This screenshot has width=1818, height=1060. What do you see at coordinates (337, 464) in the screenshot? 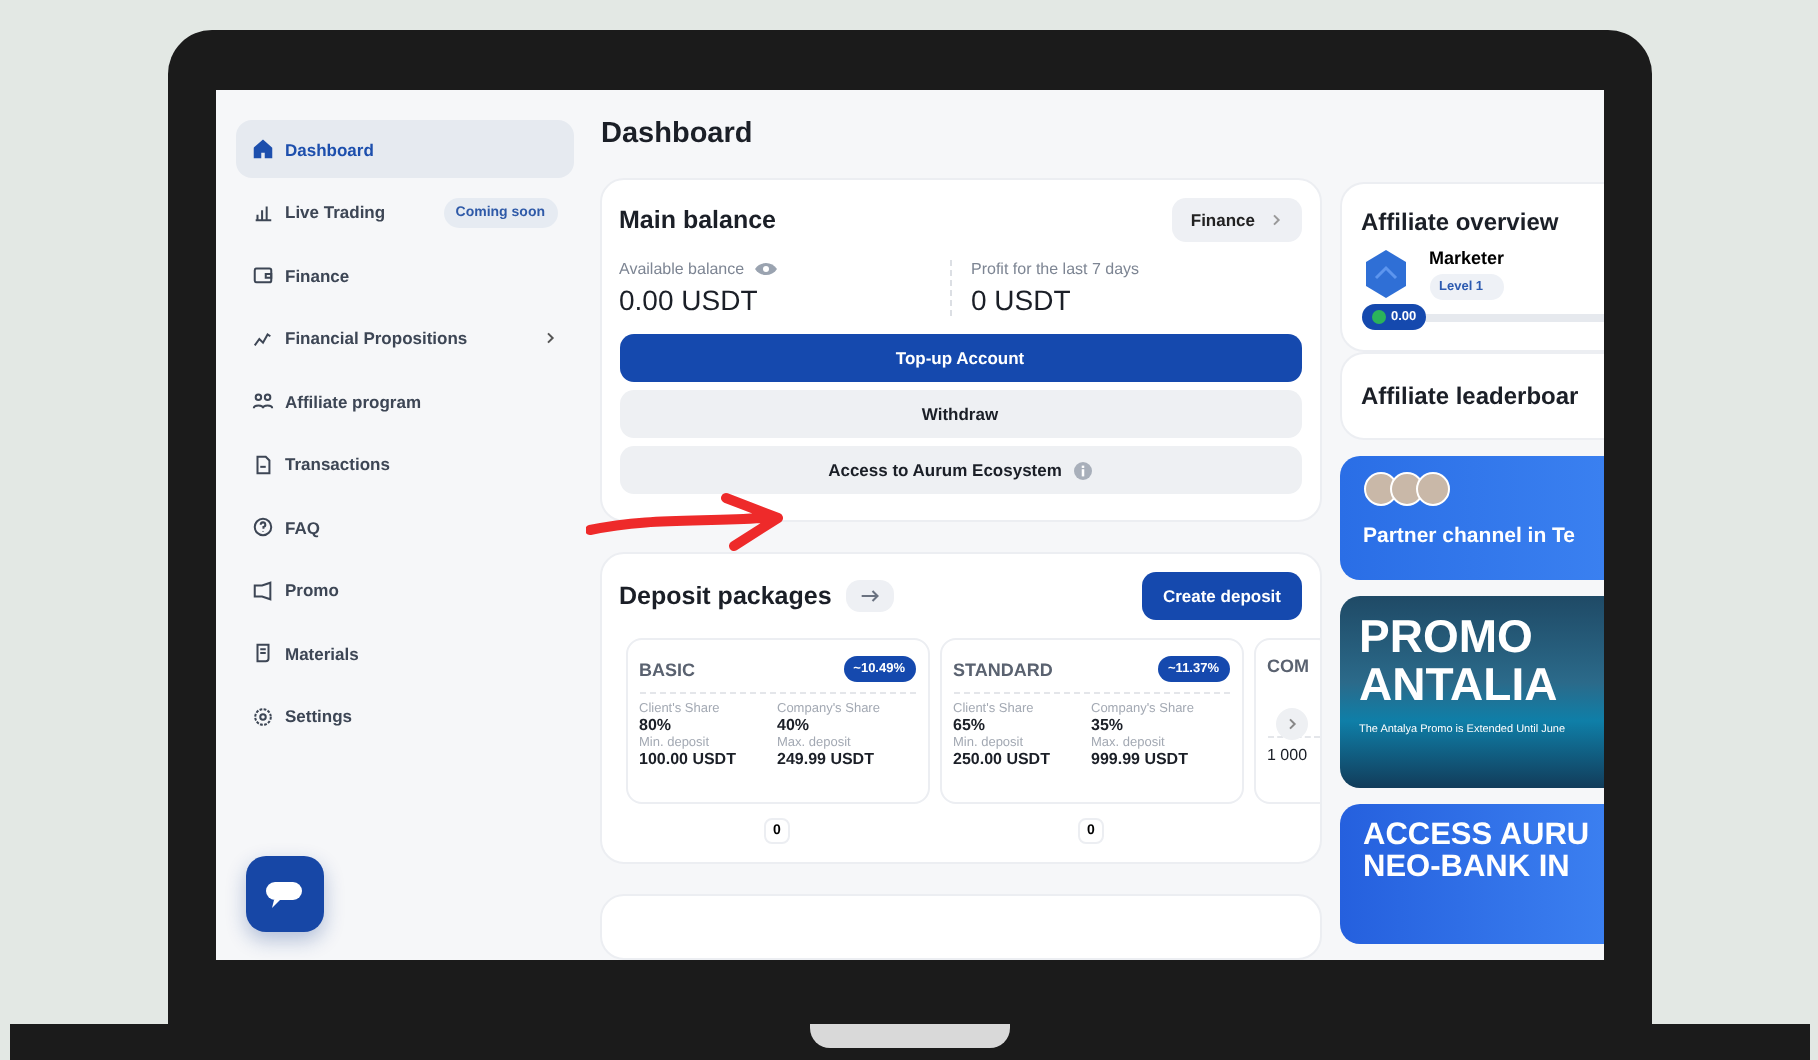
I see `sidebar-label: Transactions` at bounding box center [337, 464].